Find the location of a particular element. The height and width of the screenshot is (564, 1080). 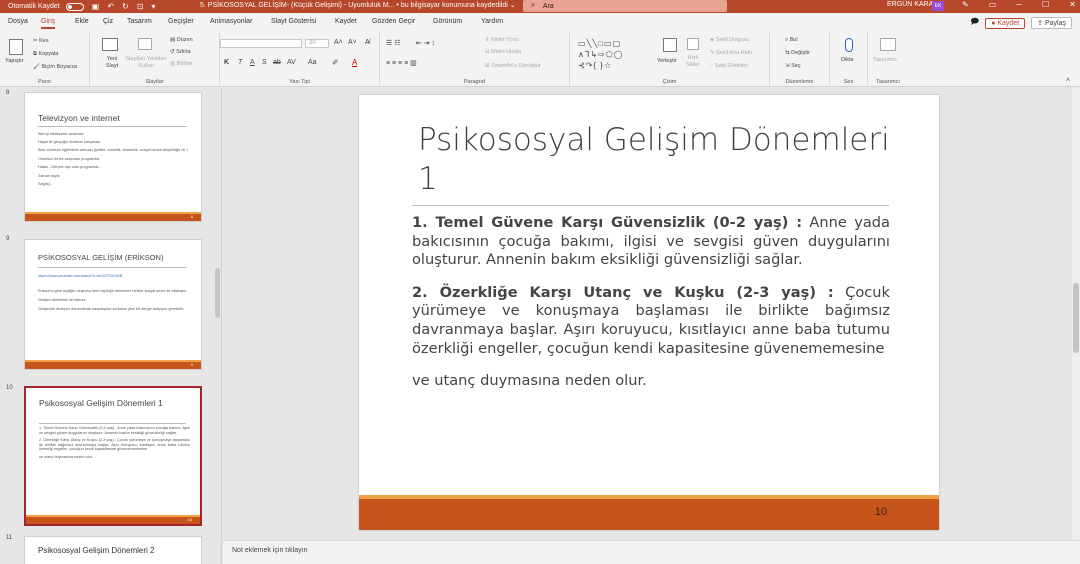

find-button: ⌕ Bul is located at coordinates (791, 40).